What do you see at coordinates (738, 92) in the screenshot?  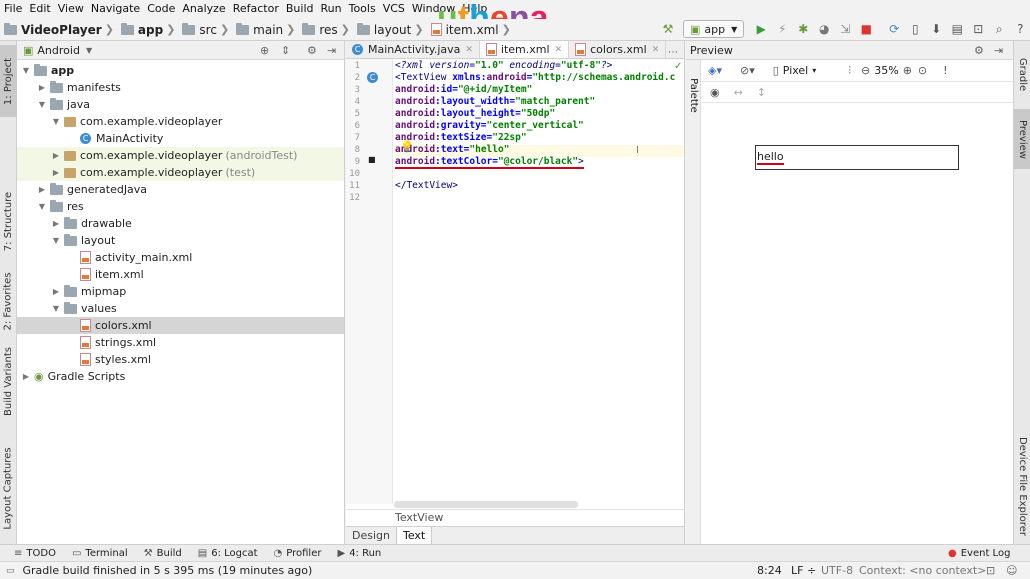 I see `horizontal-resize-icon: ↔` at bounding box center [738, 92].